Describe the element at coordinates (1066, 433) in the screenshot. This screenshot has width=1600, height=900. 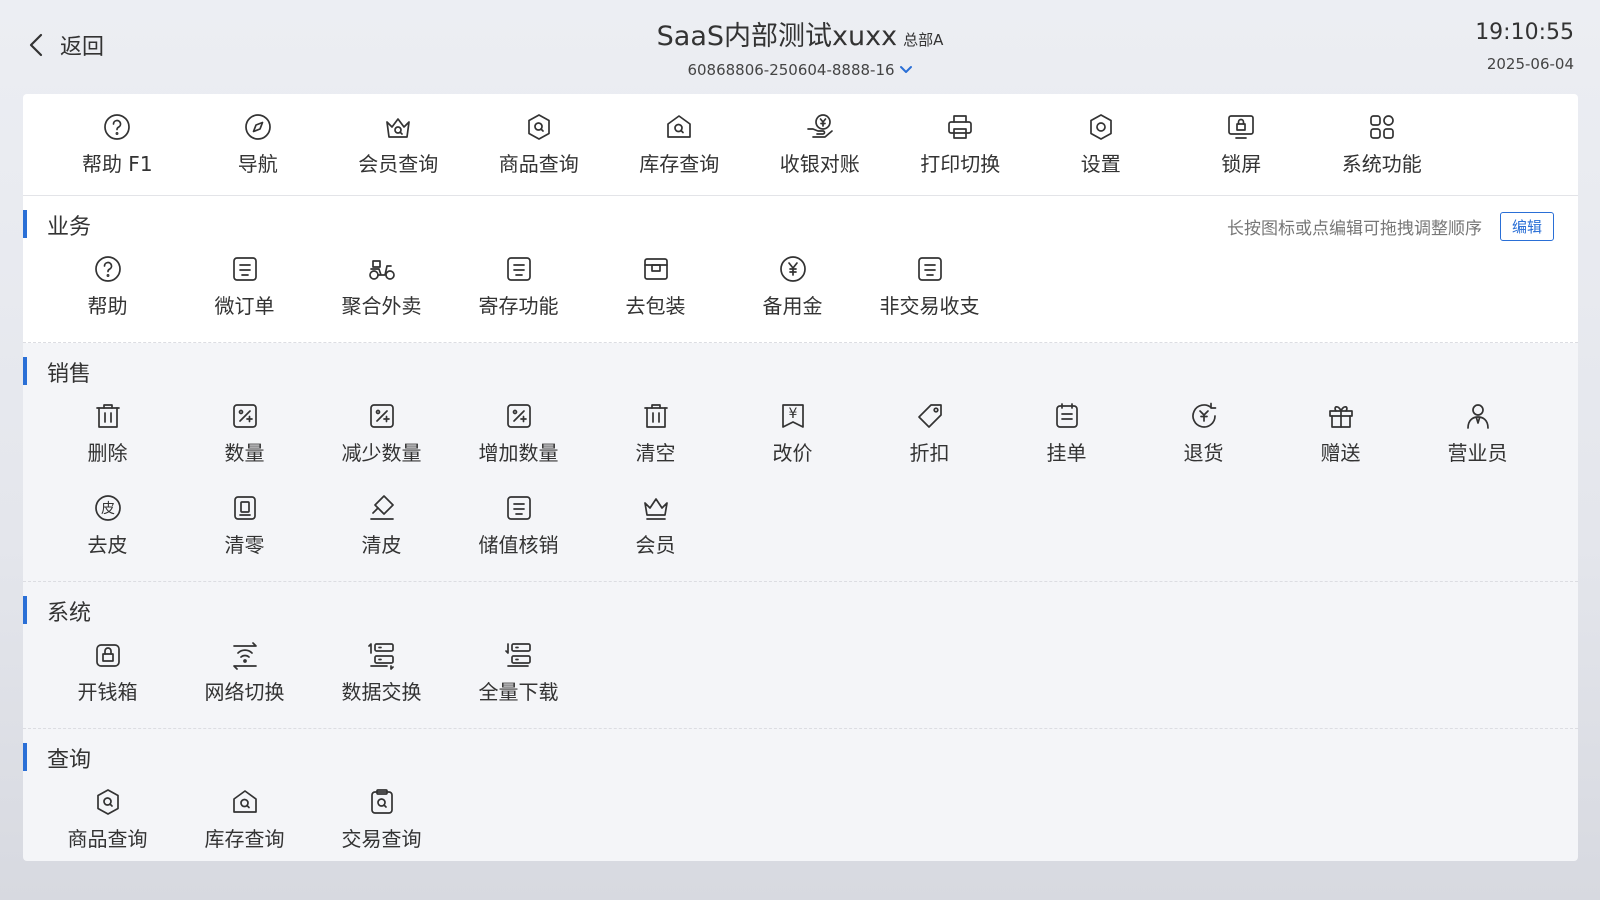
I see `func-hold-order: 挂单` at that location.